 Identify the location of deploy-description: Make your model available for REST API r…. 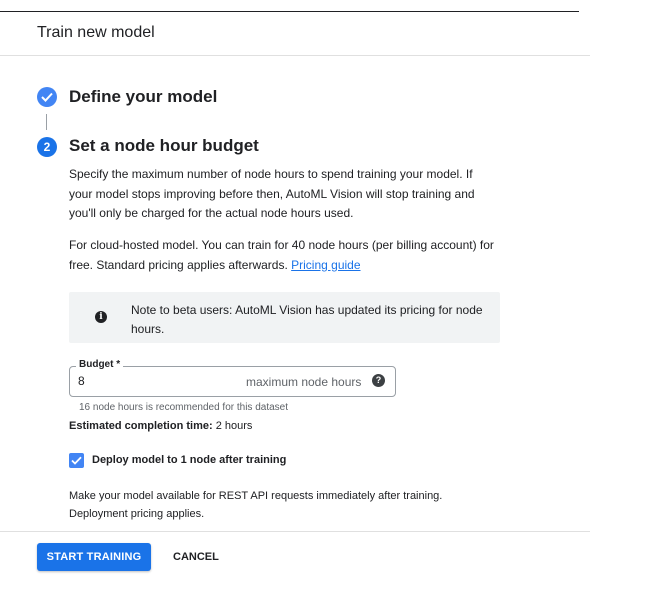
(256, 505).